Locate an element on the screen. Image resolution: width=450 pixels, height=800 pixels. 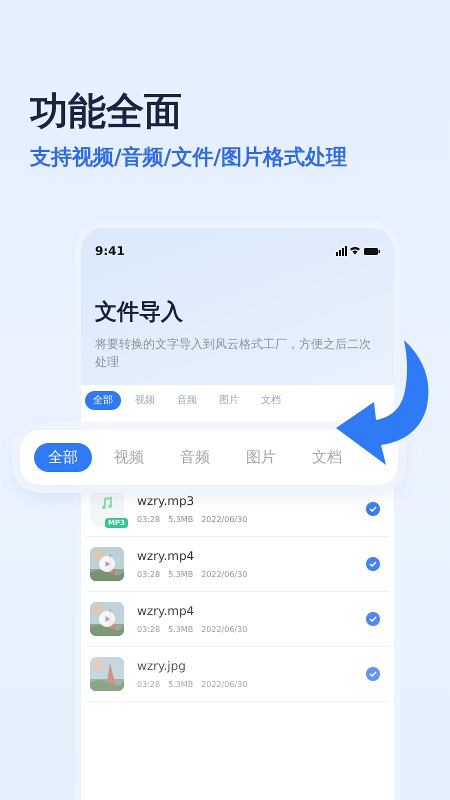
page-title: 文件导入 is located at coordinates (139, 313).